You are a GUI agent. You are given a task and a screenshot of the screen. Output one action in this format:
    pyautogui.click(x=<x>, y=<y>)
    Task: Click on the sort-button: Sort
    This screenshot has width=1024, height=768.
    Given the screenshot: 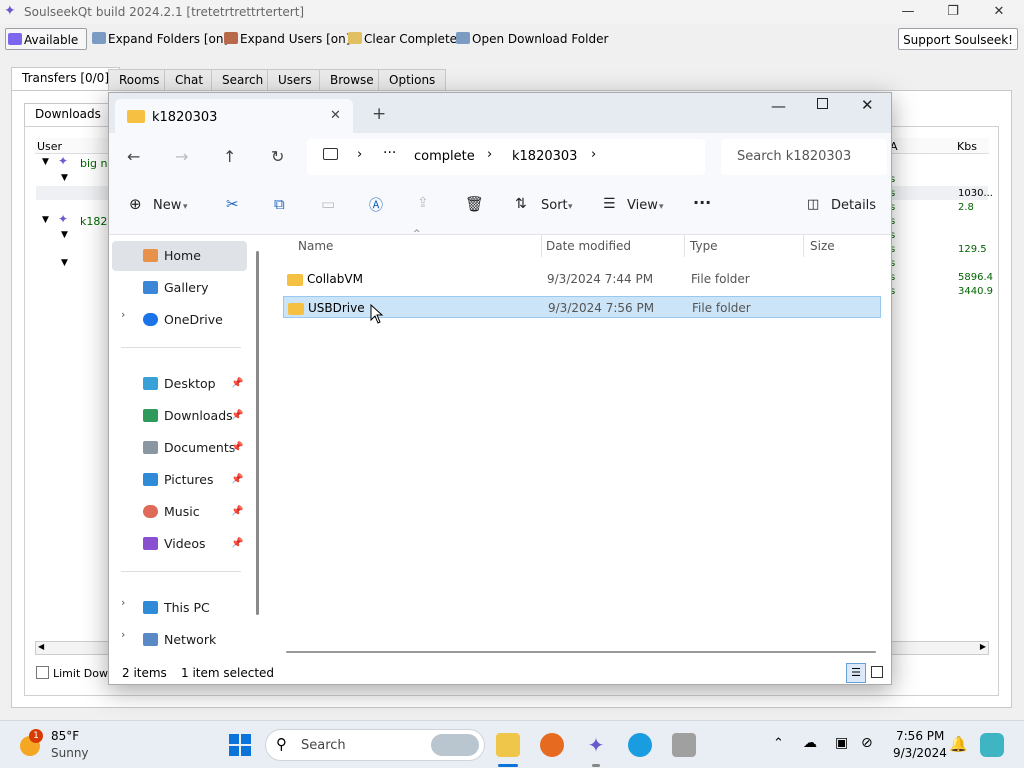 What is the action you would take?
    pyautogui.click(x=554, y=205)
    